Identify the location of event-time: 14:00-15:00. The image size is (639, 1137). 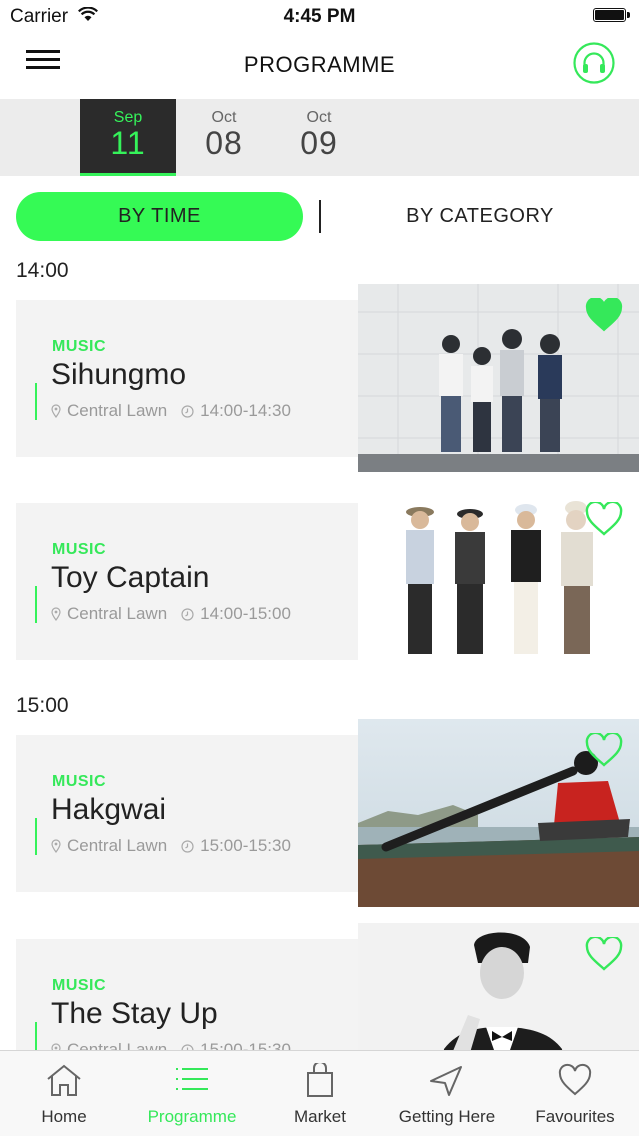
(245, 613).